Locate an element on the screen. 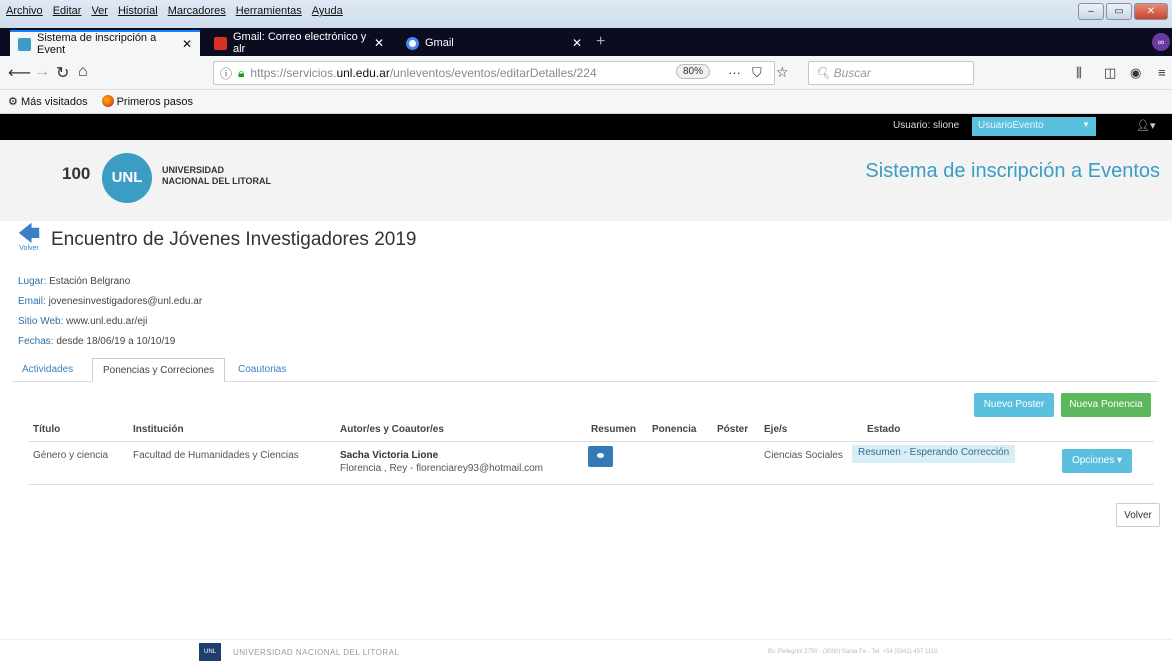 The width and height of the screenshot is (1172, 665). ver-resumen-button is located at coordinates (600, 456).